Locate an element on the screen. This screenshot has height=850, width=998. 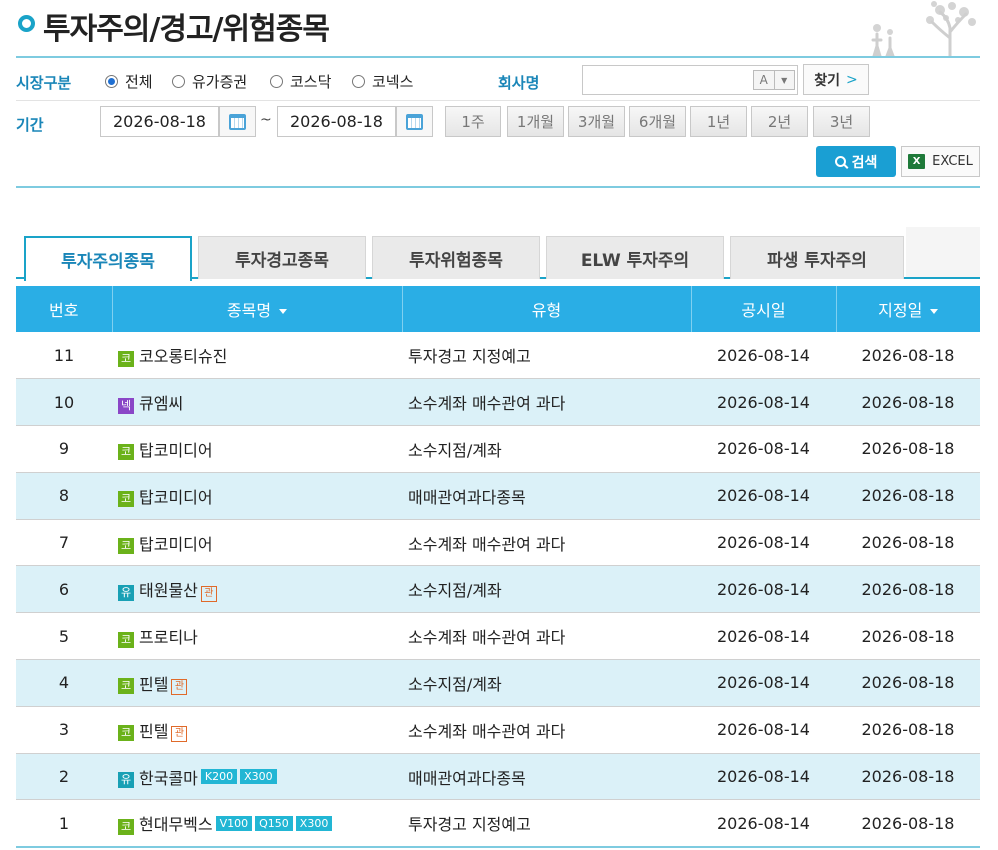
sort-down-icon is located at coordinates (283, 311).